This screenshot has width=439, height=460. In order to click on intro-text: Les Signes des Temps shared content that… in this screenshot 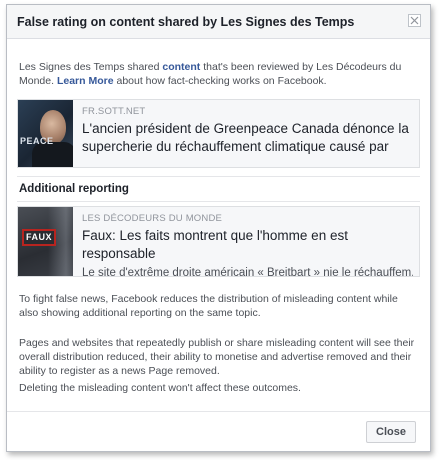, I will do `click(219, 74)`.